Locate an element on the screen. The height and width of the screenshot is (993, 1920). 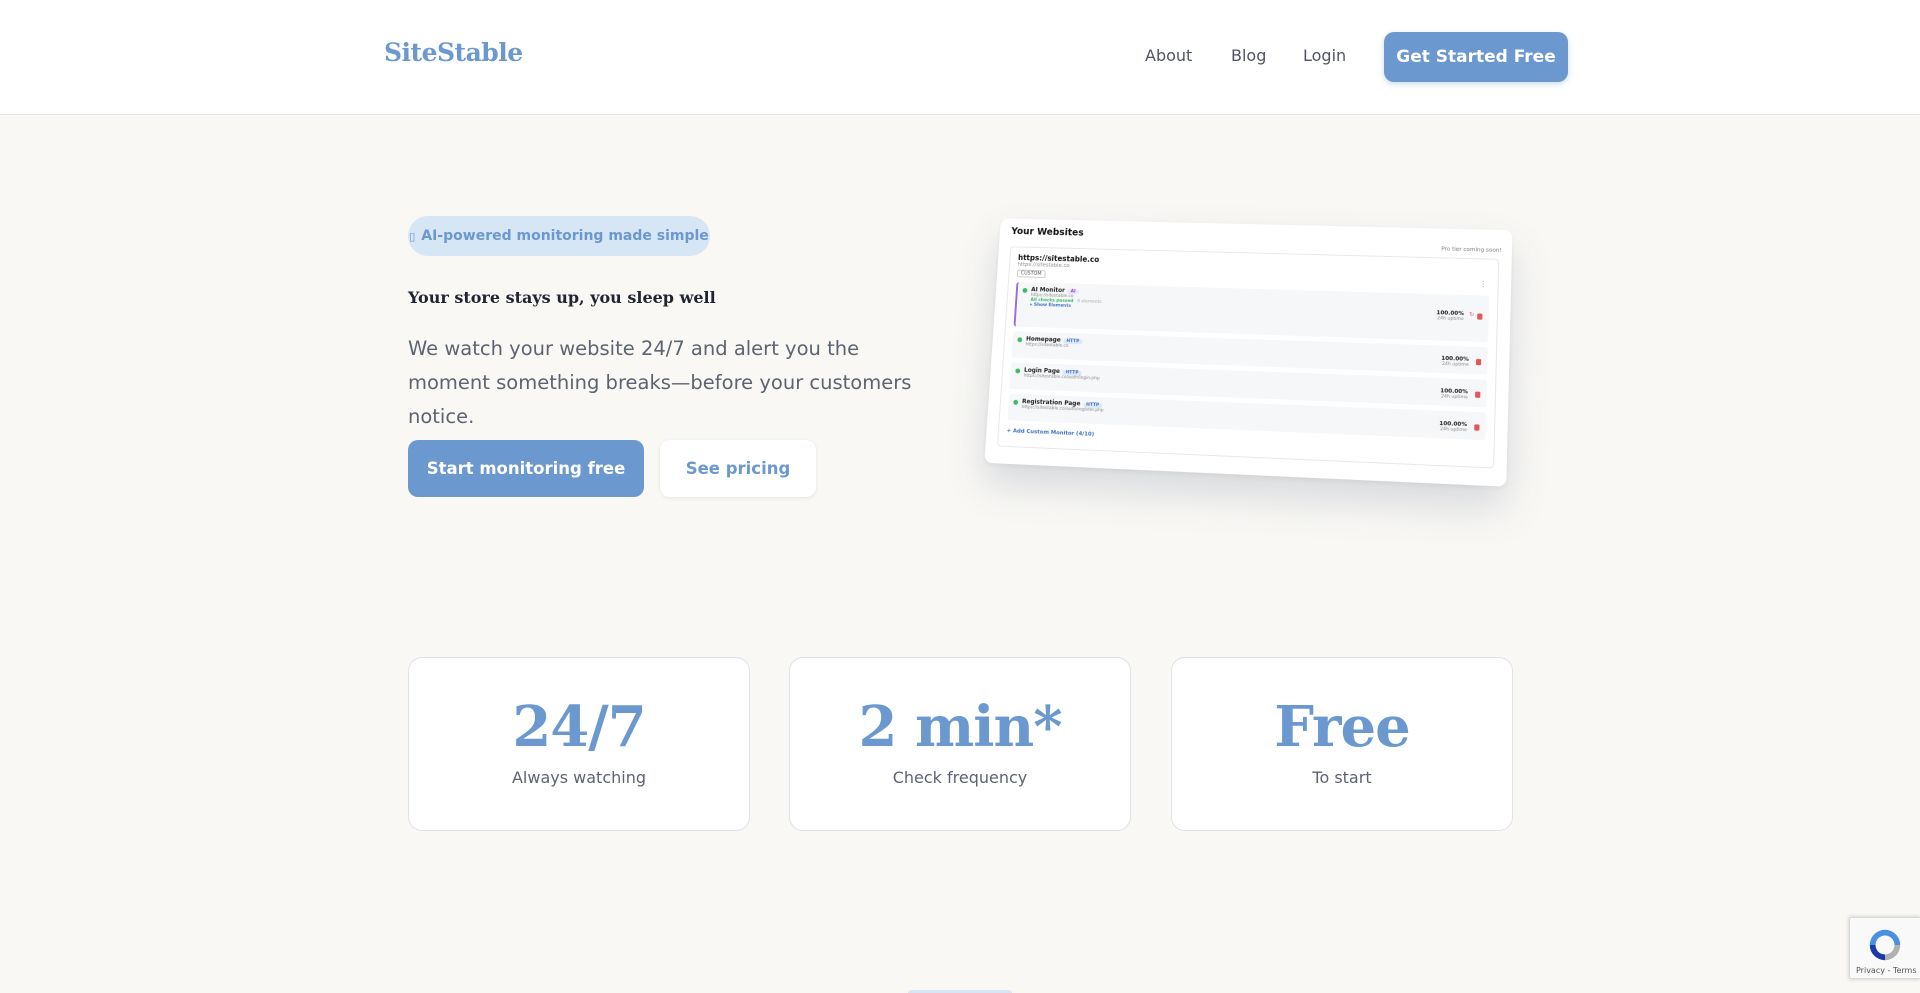
pill-text: AI-powered monitoring made simple is located at coordinates (565, 236).